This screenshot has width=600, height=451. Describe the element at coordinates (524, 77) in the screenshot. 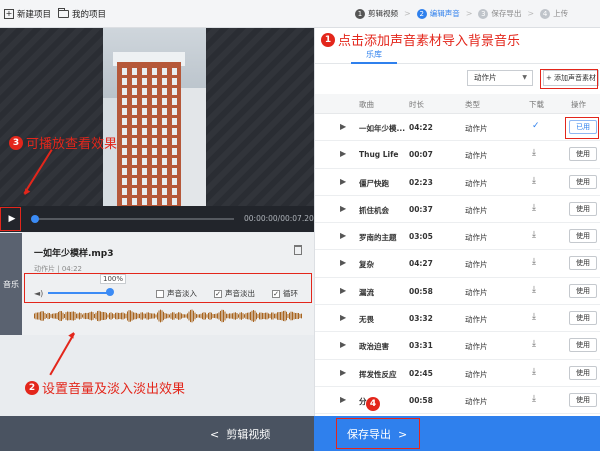

I see `chevron-down-icon: ▼` at that location.